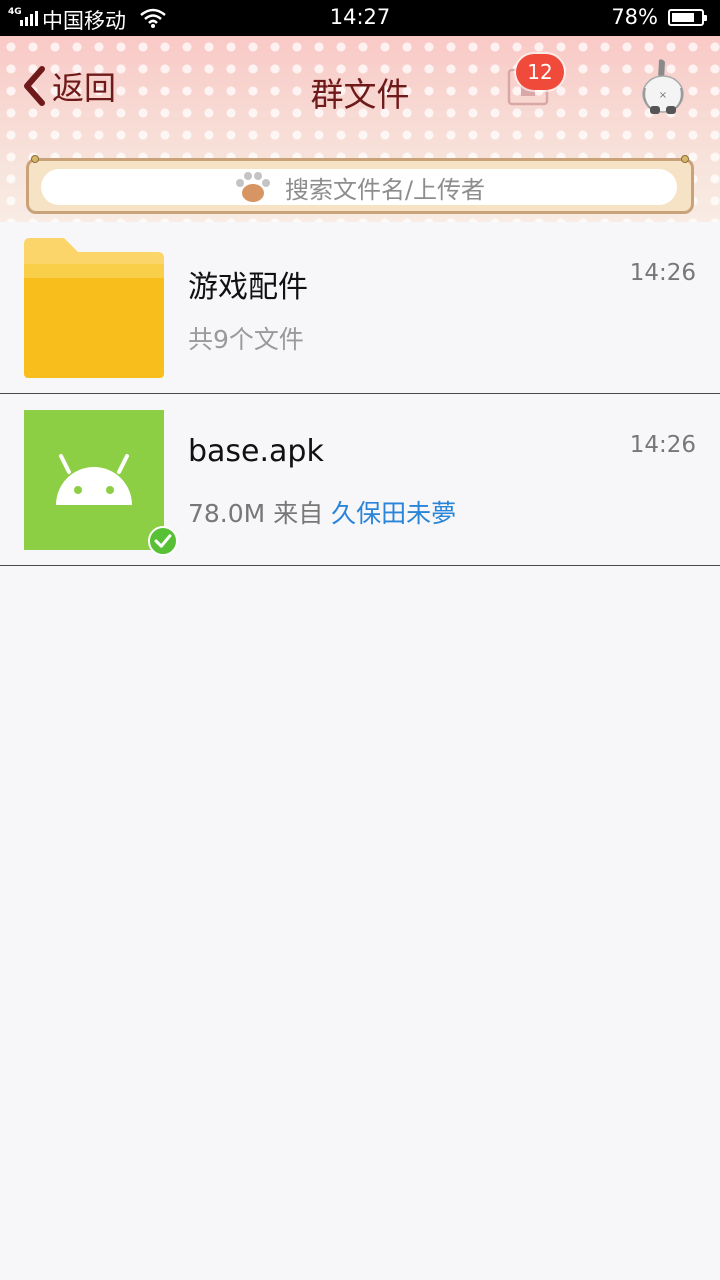 The height and width of the screenshot is (1280, 720). What do you see at coordinates (393, 513) in the screenshot?
I see `uploader-link: 久保田未夢` at bounding box center [393, 513].